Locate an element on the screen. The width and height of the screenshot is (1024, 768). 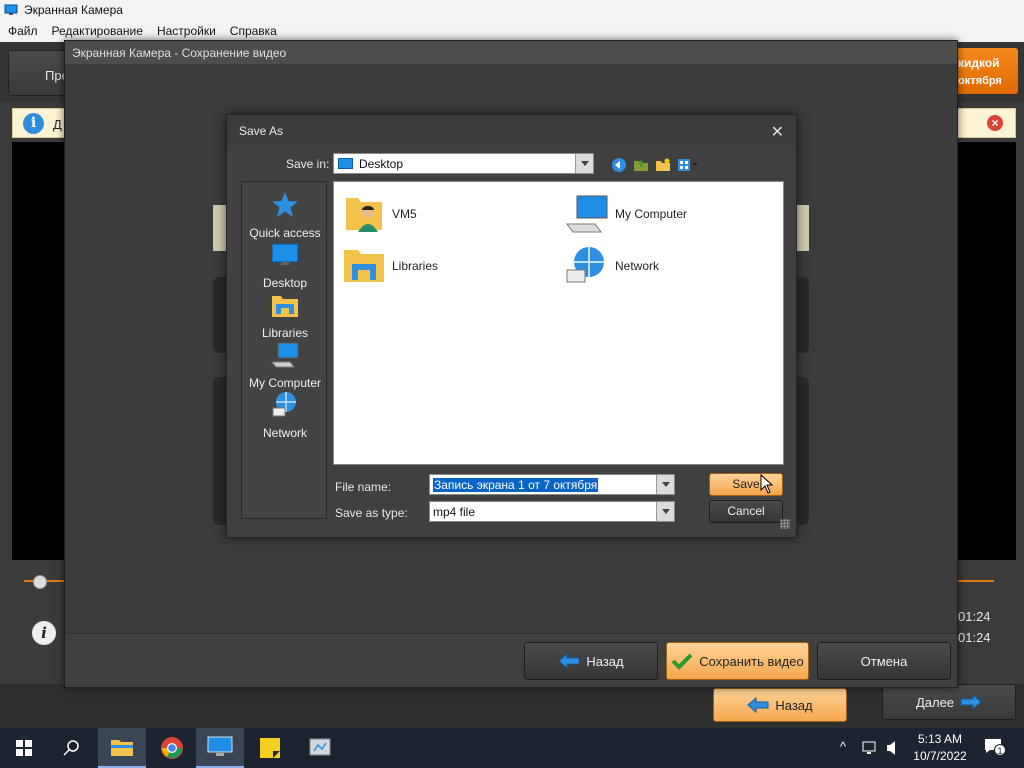
file-name-label: File name: is located at coordinates (363, 487).